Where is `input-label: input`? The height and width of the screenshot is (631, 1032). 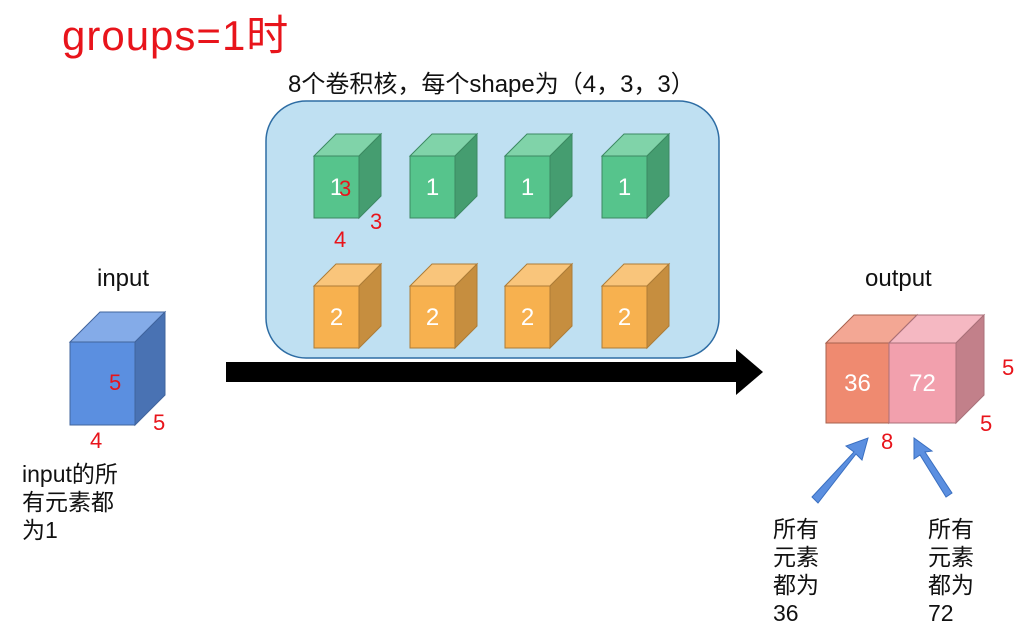
input-label: input is located at coordinates (123, 278).